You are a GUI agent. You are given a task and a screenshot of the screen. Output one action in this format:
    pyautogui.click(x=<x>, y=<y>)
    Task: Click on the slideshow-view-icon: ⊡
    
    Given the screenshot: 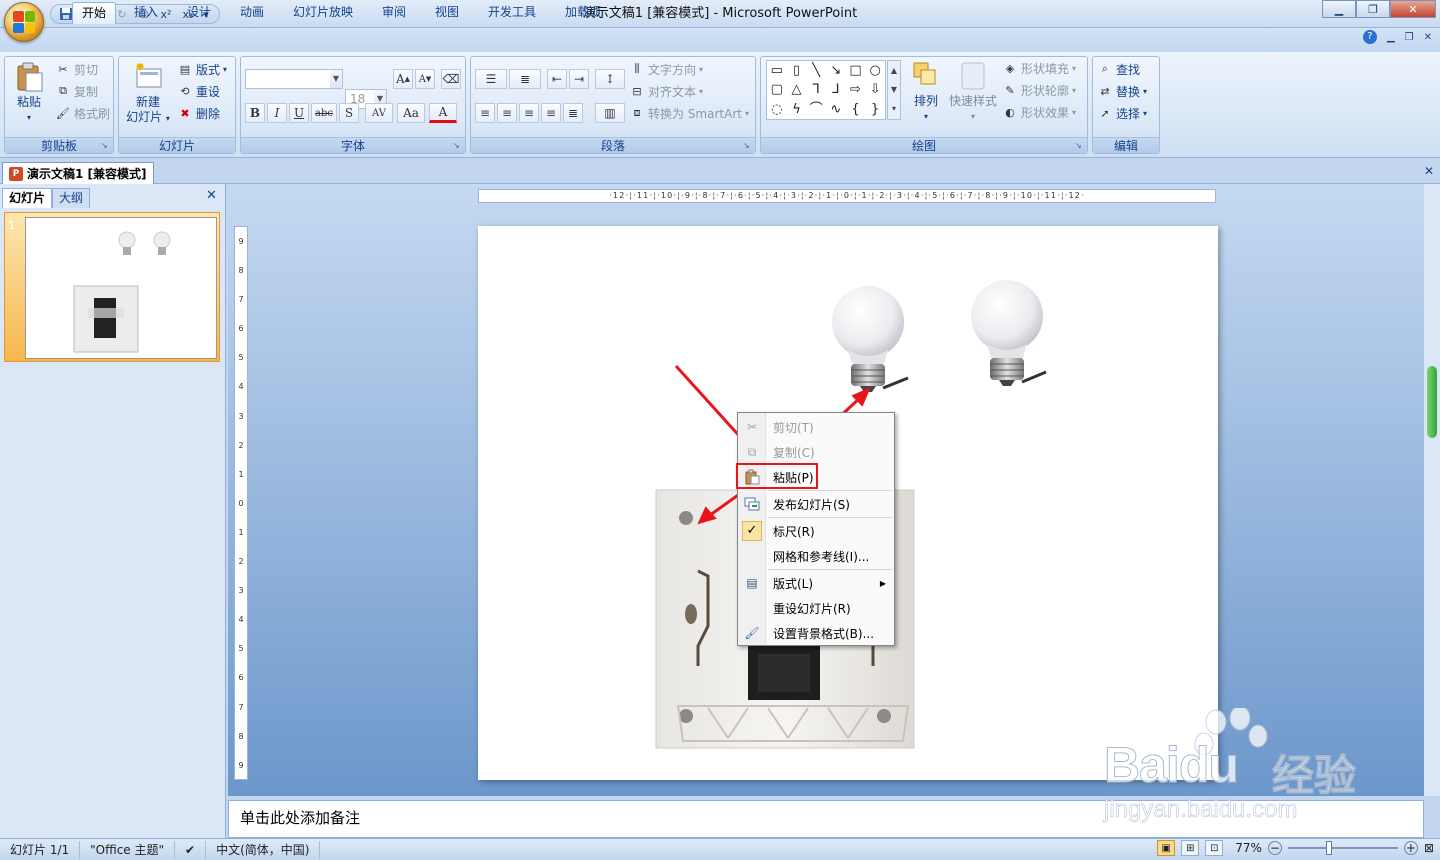 What is the action you would take?
    pyautogui.click(x=1214, y=848)
    